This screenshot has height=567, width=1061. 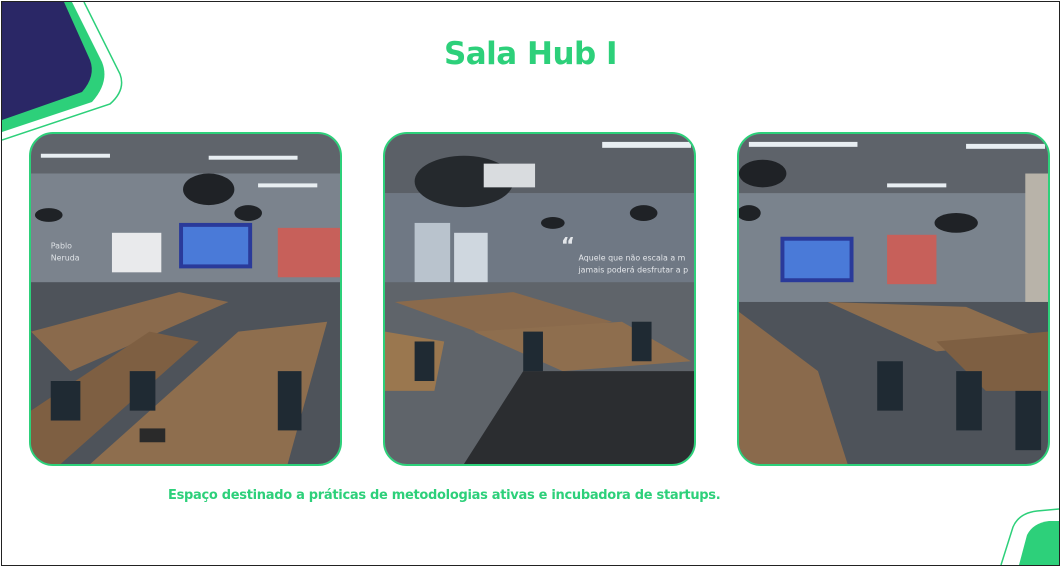 What do you see at coordinates (65, 257) in the screenshot?
I see `wall-text-neruda: Neruda` at bounding box center [65, 257].